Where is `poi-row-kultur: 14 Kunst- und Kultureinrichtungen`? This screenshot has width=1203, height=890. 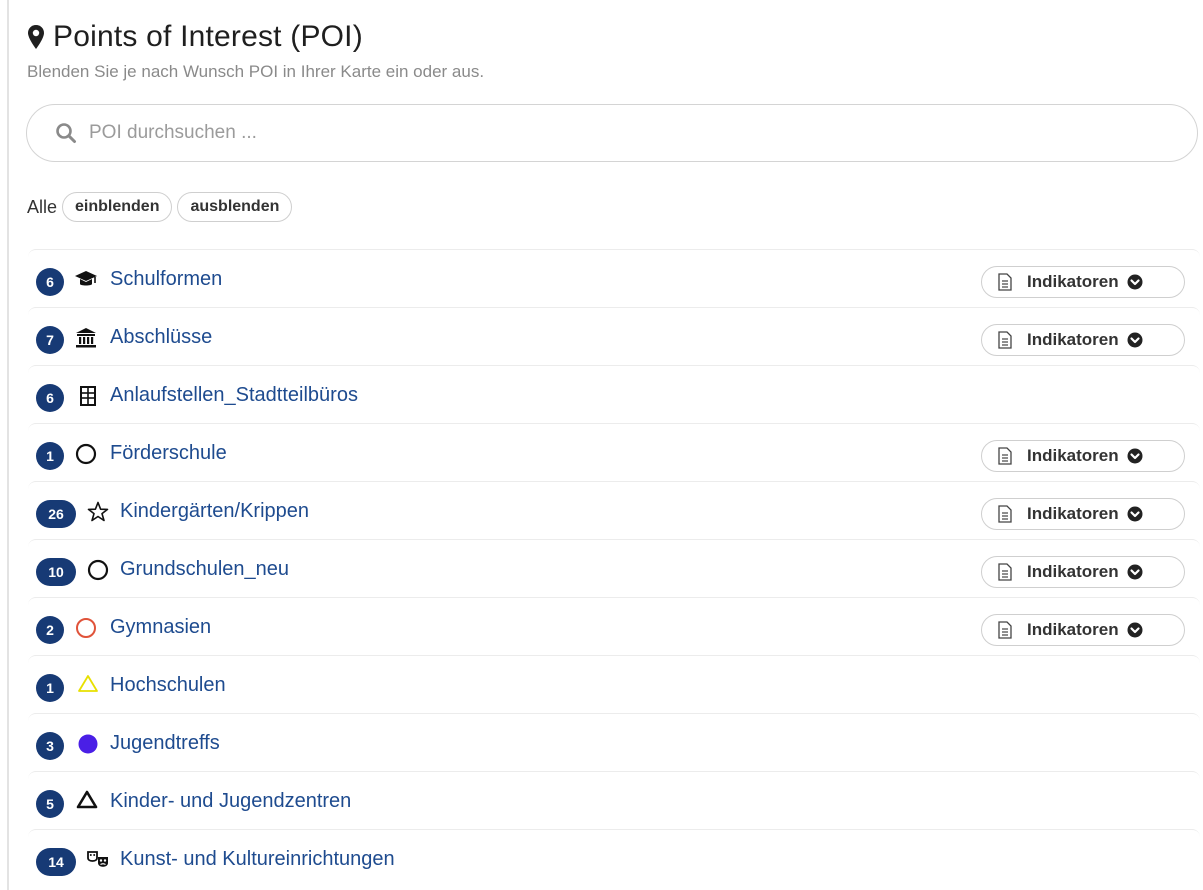 poi-row-kultur: 14 Kunst- und Kultureinrichtungen is located at coordinates (614, 858).